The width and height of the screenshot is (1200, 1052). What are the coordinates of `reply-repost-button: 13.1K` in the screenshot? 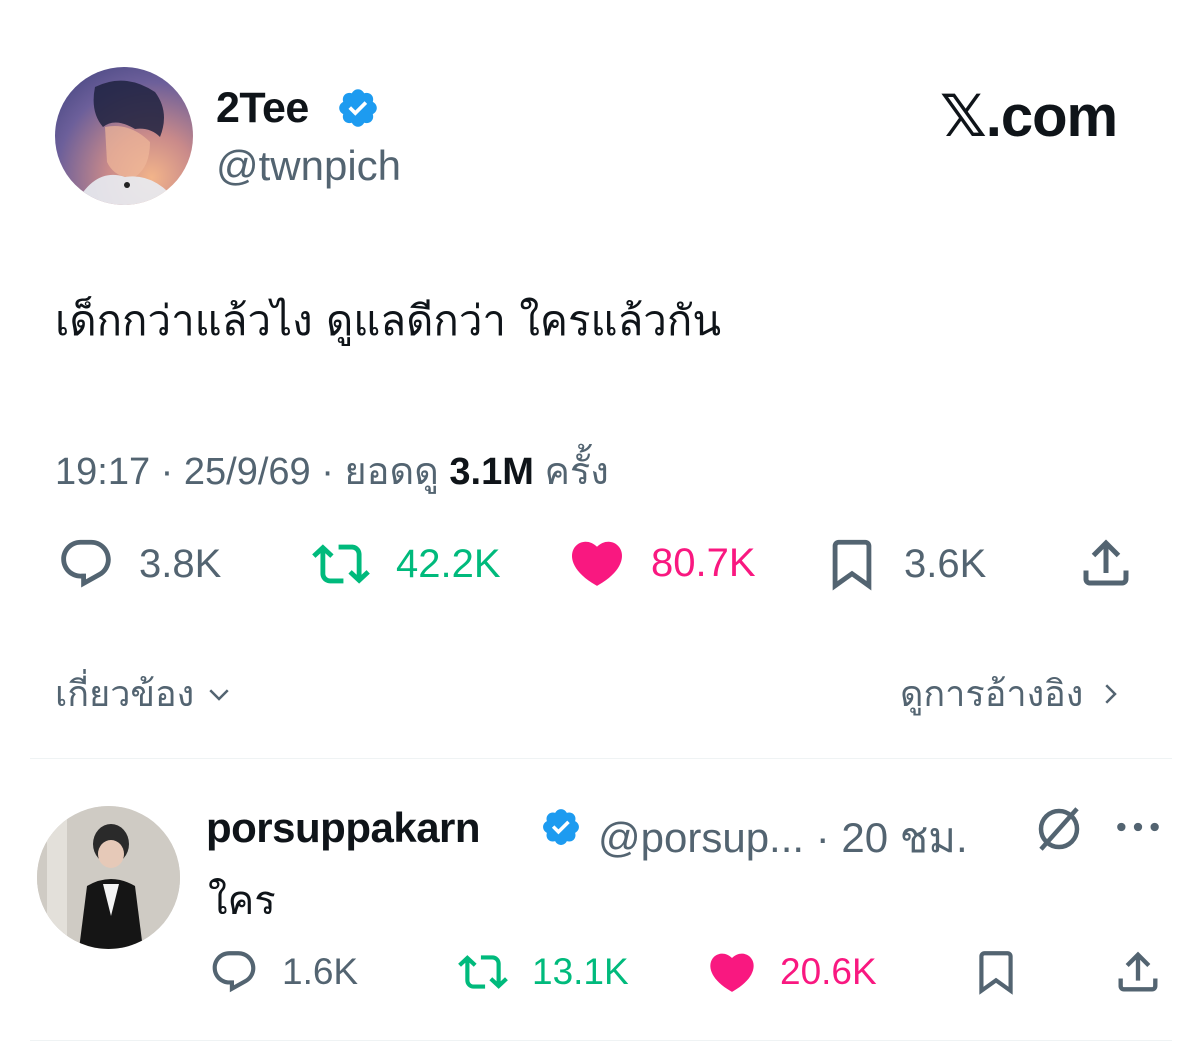 It's located at (542, 972).